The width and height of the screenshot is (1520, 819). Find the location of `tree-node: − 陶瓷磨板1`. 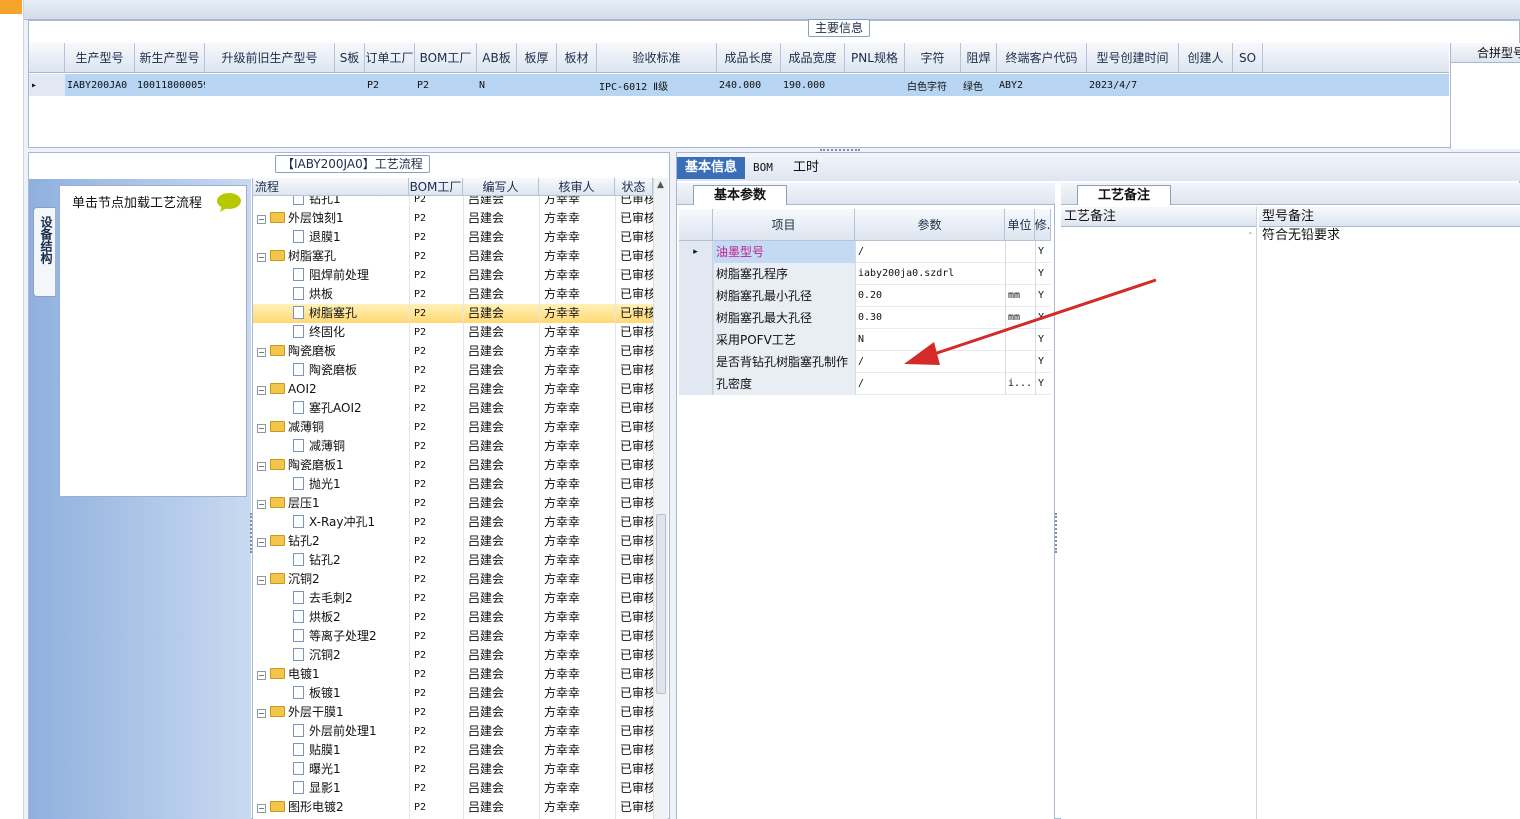

tree-node: − 陶瓷磨板1 is located at coordinates (331, 465).